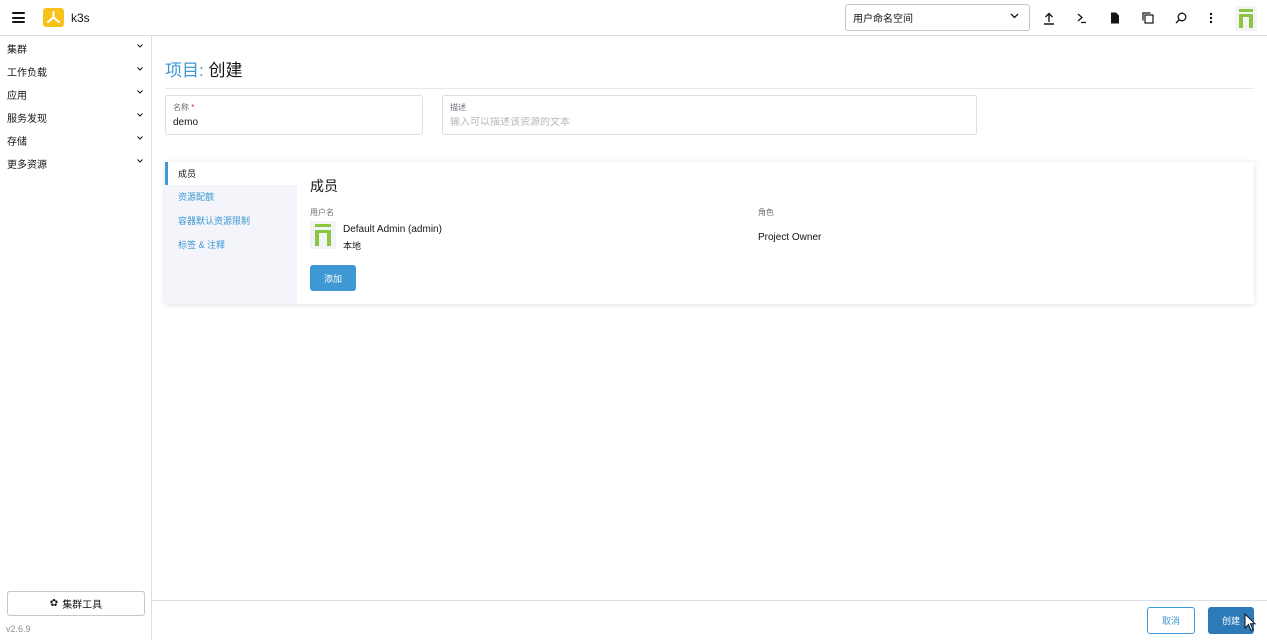 The image size is (1267, 640). I want to click on form-footer: 取消 创建, so click(709, 620).